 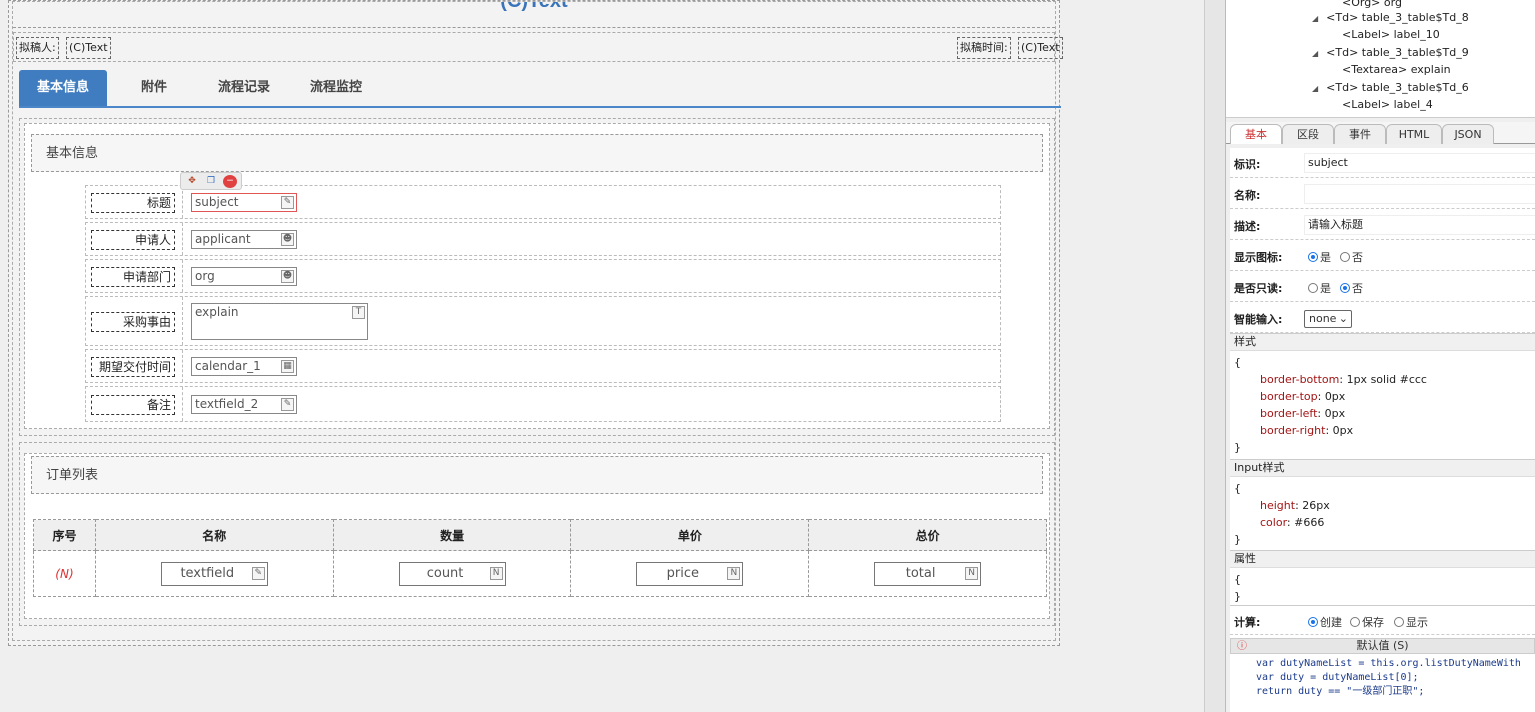 What do you see at coordinates (244, 88) in the screenshot?
I see `tab-flow-records: 流程记录` at bounding box center [244, 88].